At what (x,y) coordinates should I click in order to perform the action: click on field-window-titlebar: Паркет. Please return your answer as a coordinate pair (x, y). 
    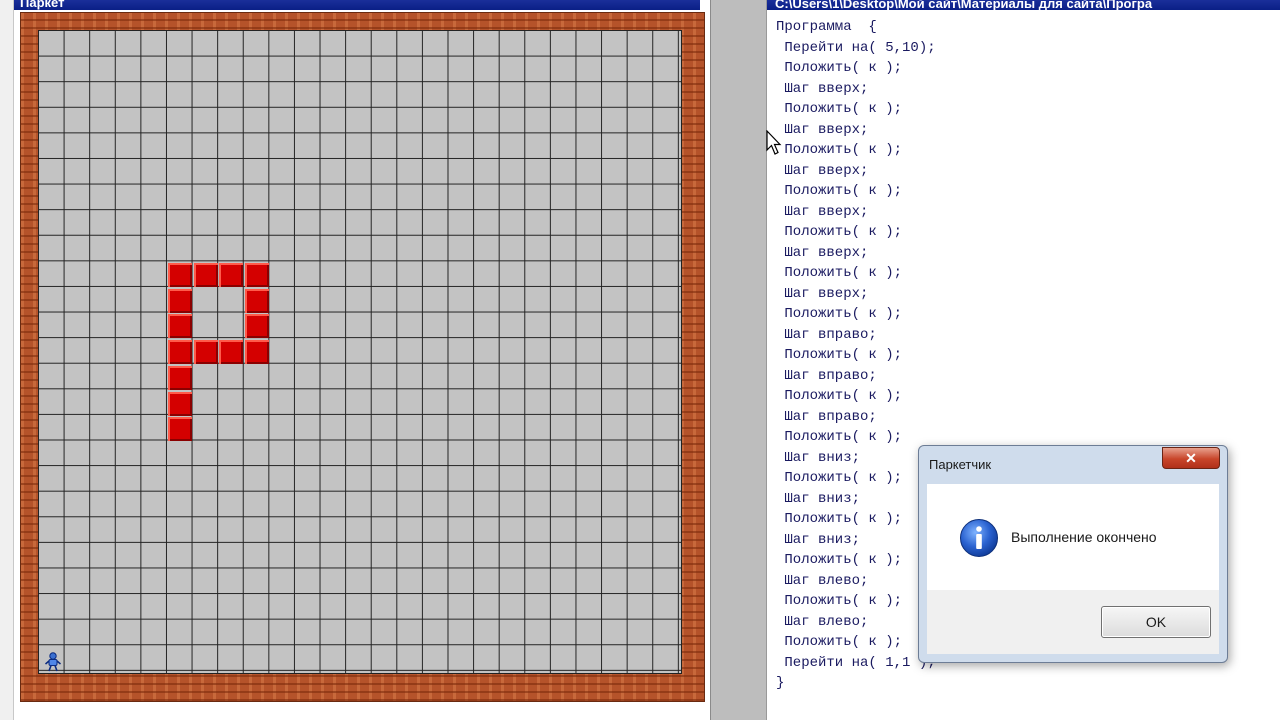
    Looking at the image, I should click on (357, 5).